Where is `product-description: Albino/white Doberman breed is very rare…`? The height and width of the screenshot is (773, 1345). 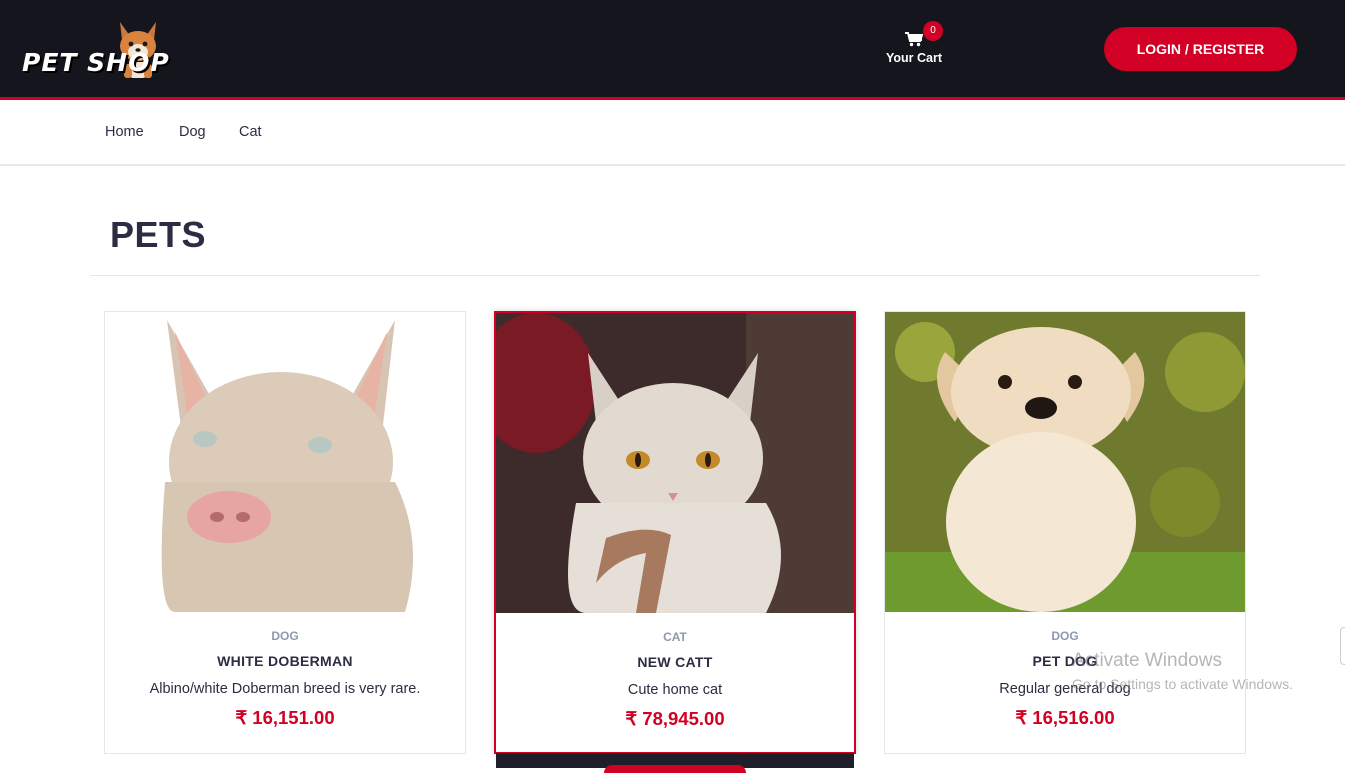
product-description: Albino/white Doberman breed is very rare… is located at coordinates (285, 689).